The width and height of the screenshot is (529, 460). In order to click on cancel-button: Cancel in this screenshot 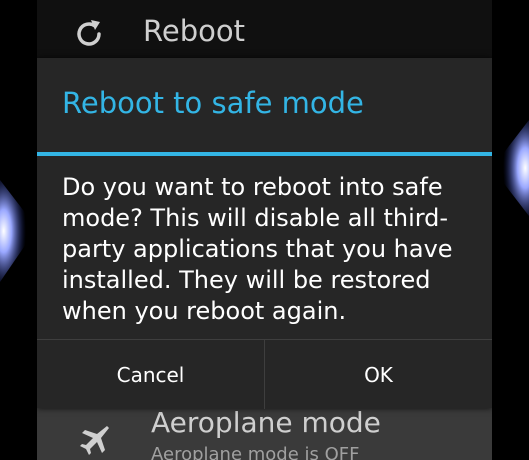, I will do `click(150, 374)`.